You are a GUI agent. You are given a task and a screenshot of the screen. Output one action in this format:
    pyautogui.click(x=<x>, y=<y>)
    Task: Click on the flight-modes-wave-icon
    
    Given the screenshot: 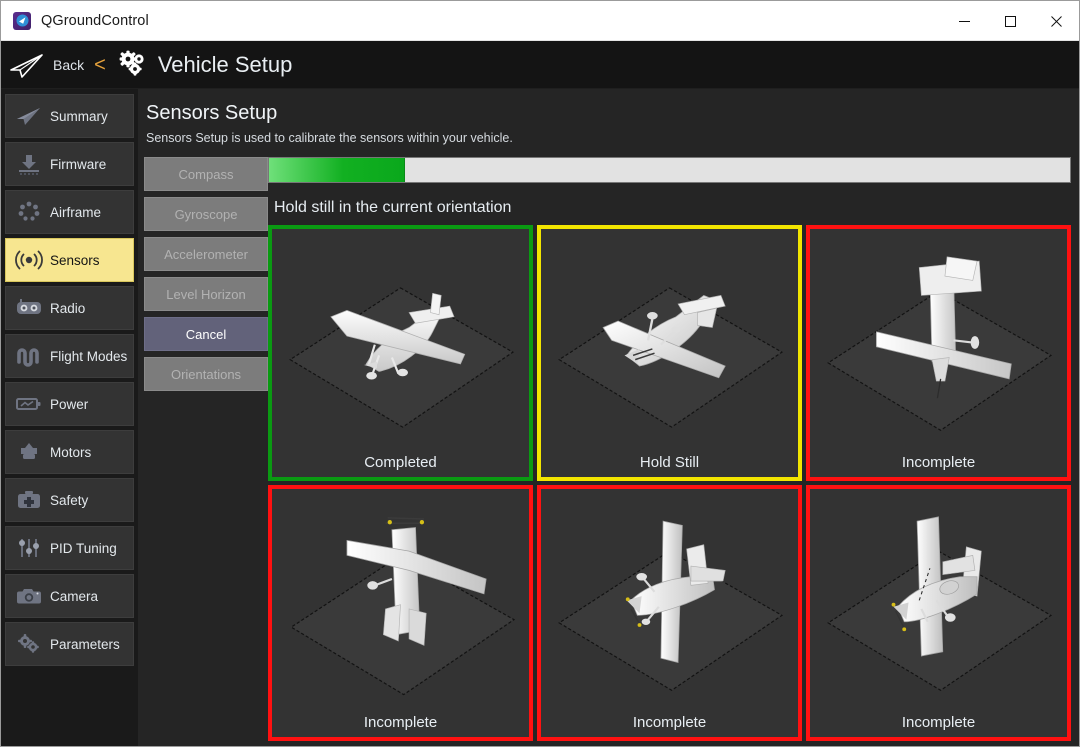 What is the action you would take?
    pyautogui.click(x=29, y=356)
    